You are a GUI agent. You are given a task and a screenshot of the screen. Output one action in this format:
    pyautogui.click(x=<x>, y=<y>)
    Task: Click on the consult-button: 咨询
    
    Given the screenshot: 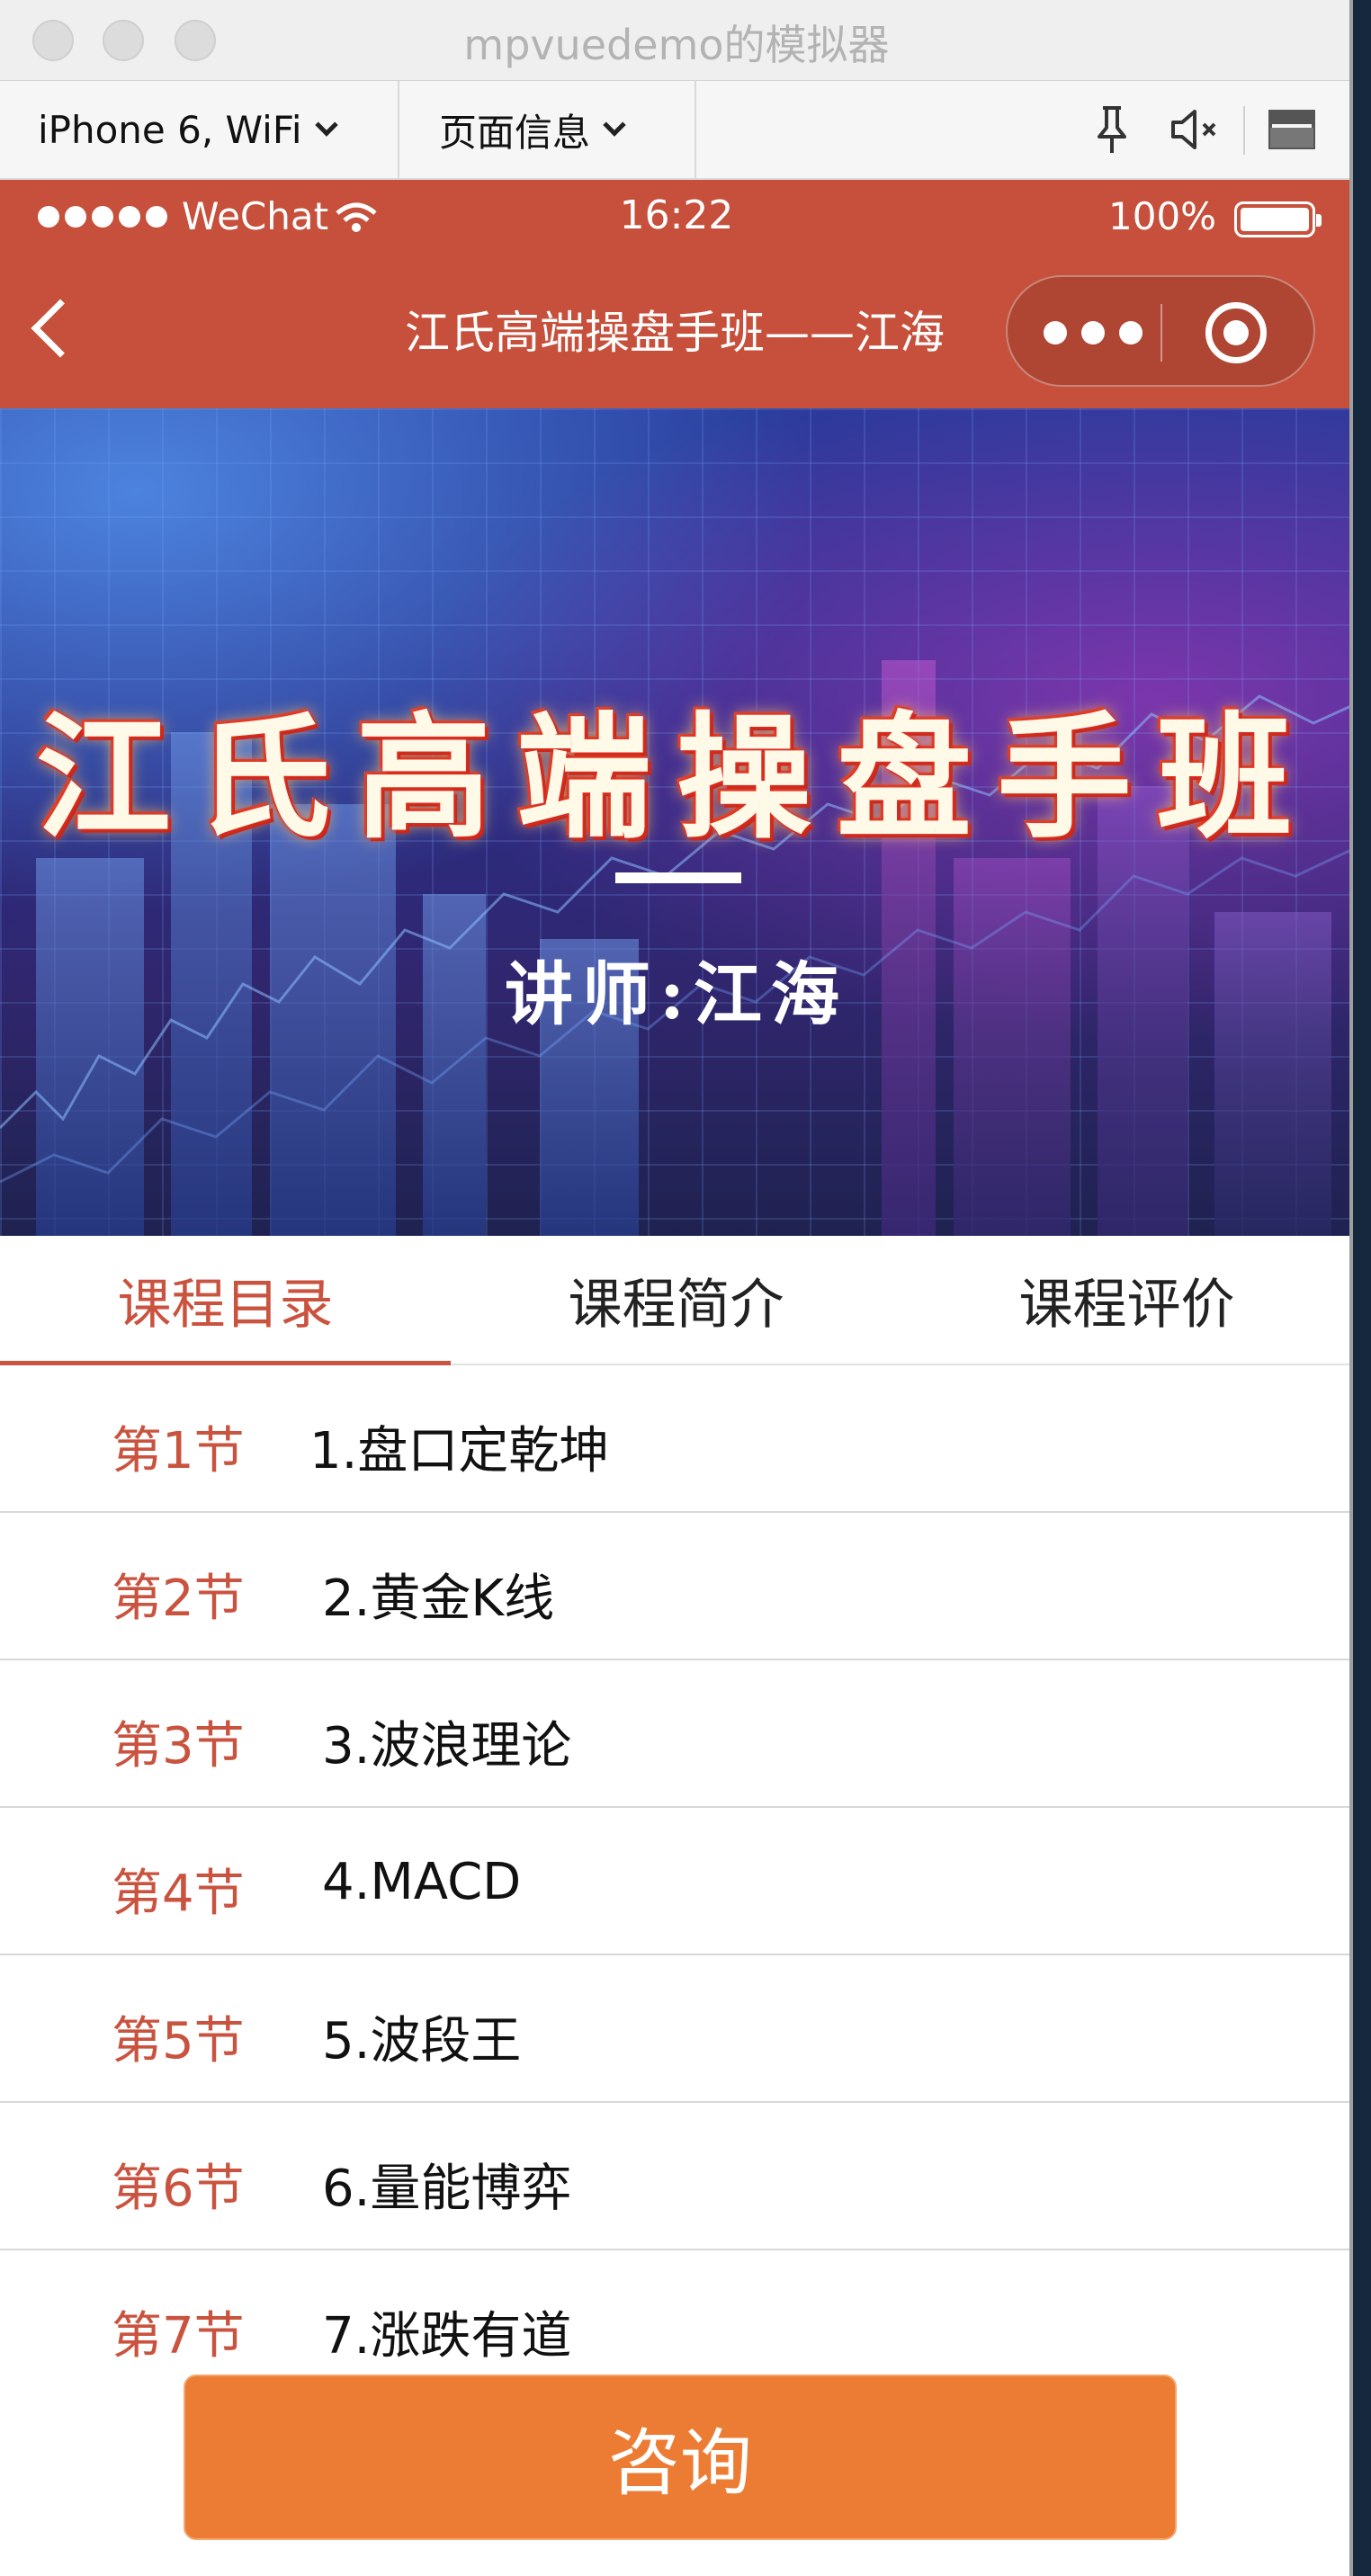 What is the action you would take?
    pyautogui.click(x=680, y=2457)
    